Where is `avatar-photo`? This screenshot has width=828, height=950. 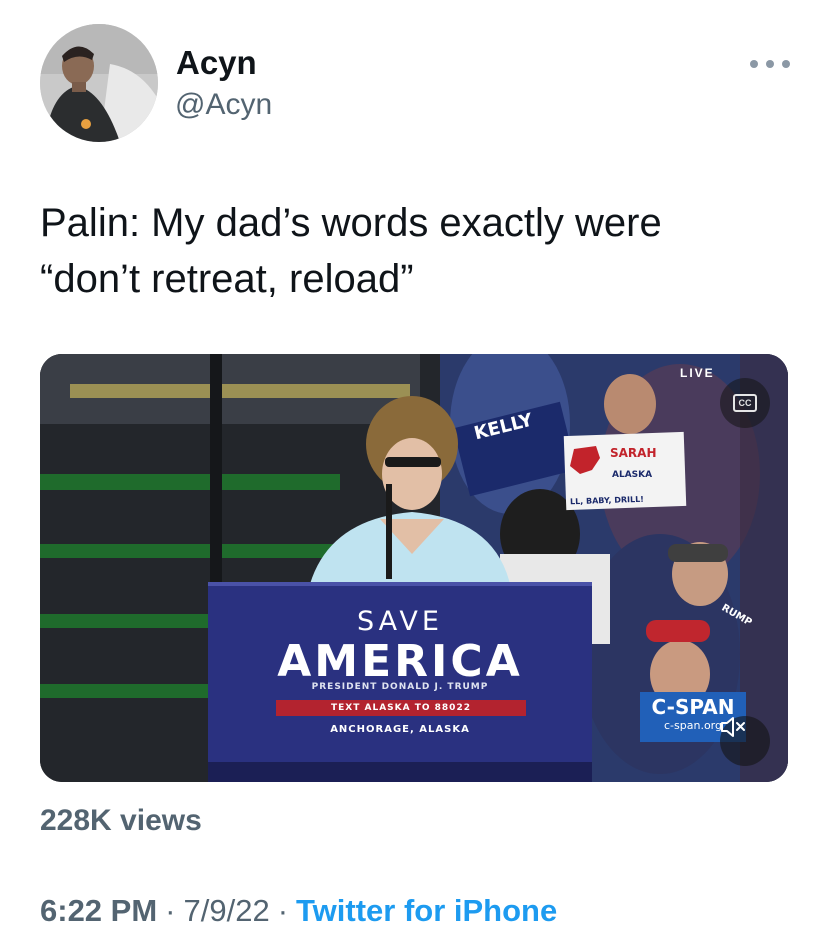 avatar-photo is located at coordinates (99, 83).